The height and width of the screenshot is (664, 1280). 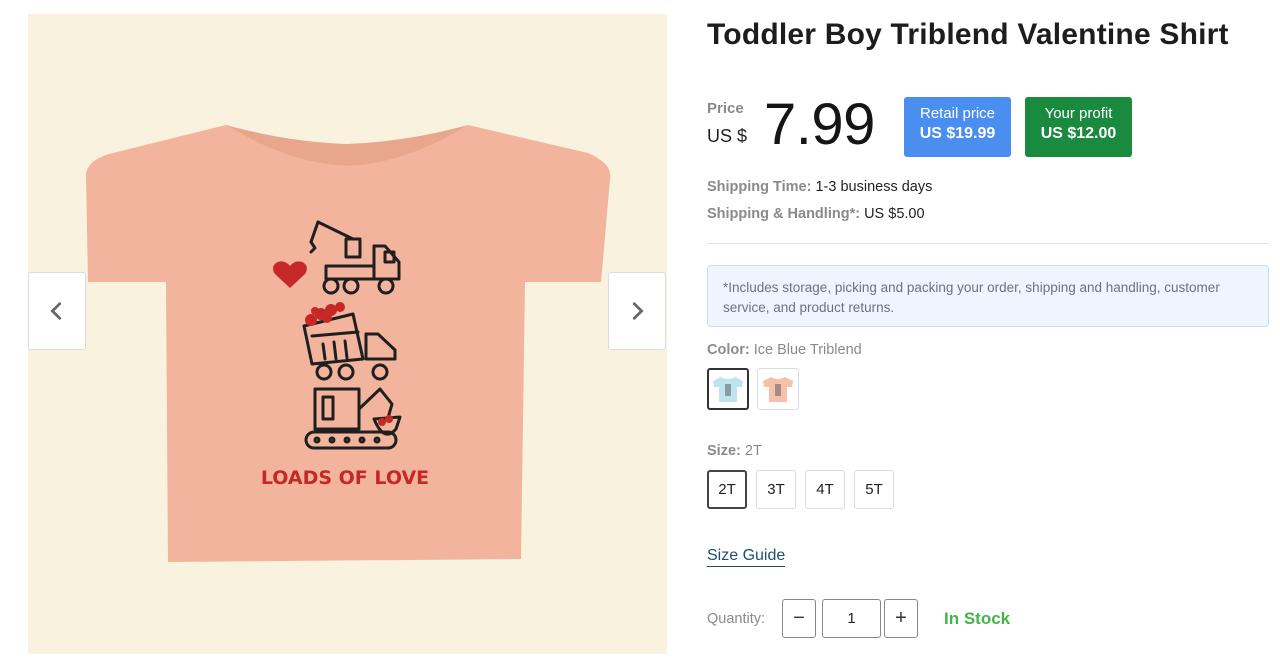 What do you see at coordinates (901, 618) in the screenshot?
I see `quantity-increase-button: +` at bounding box center [901, 618].